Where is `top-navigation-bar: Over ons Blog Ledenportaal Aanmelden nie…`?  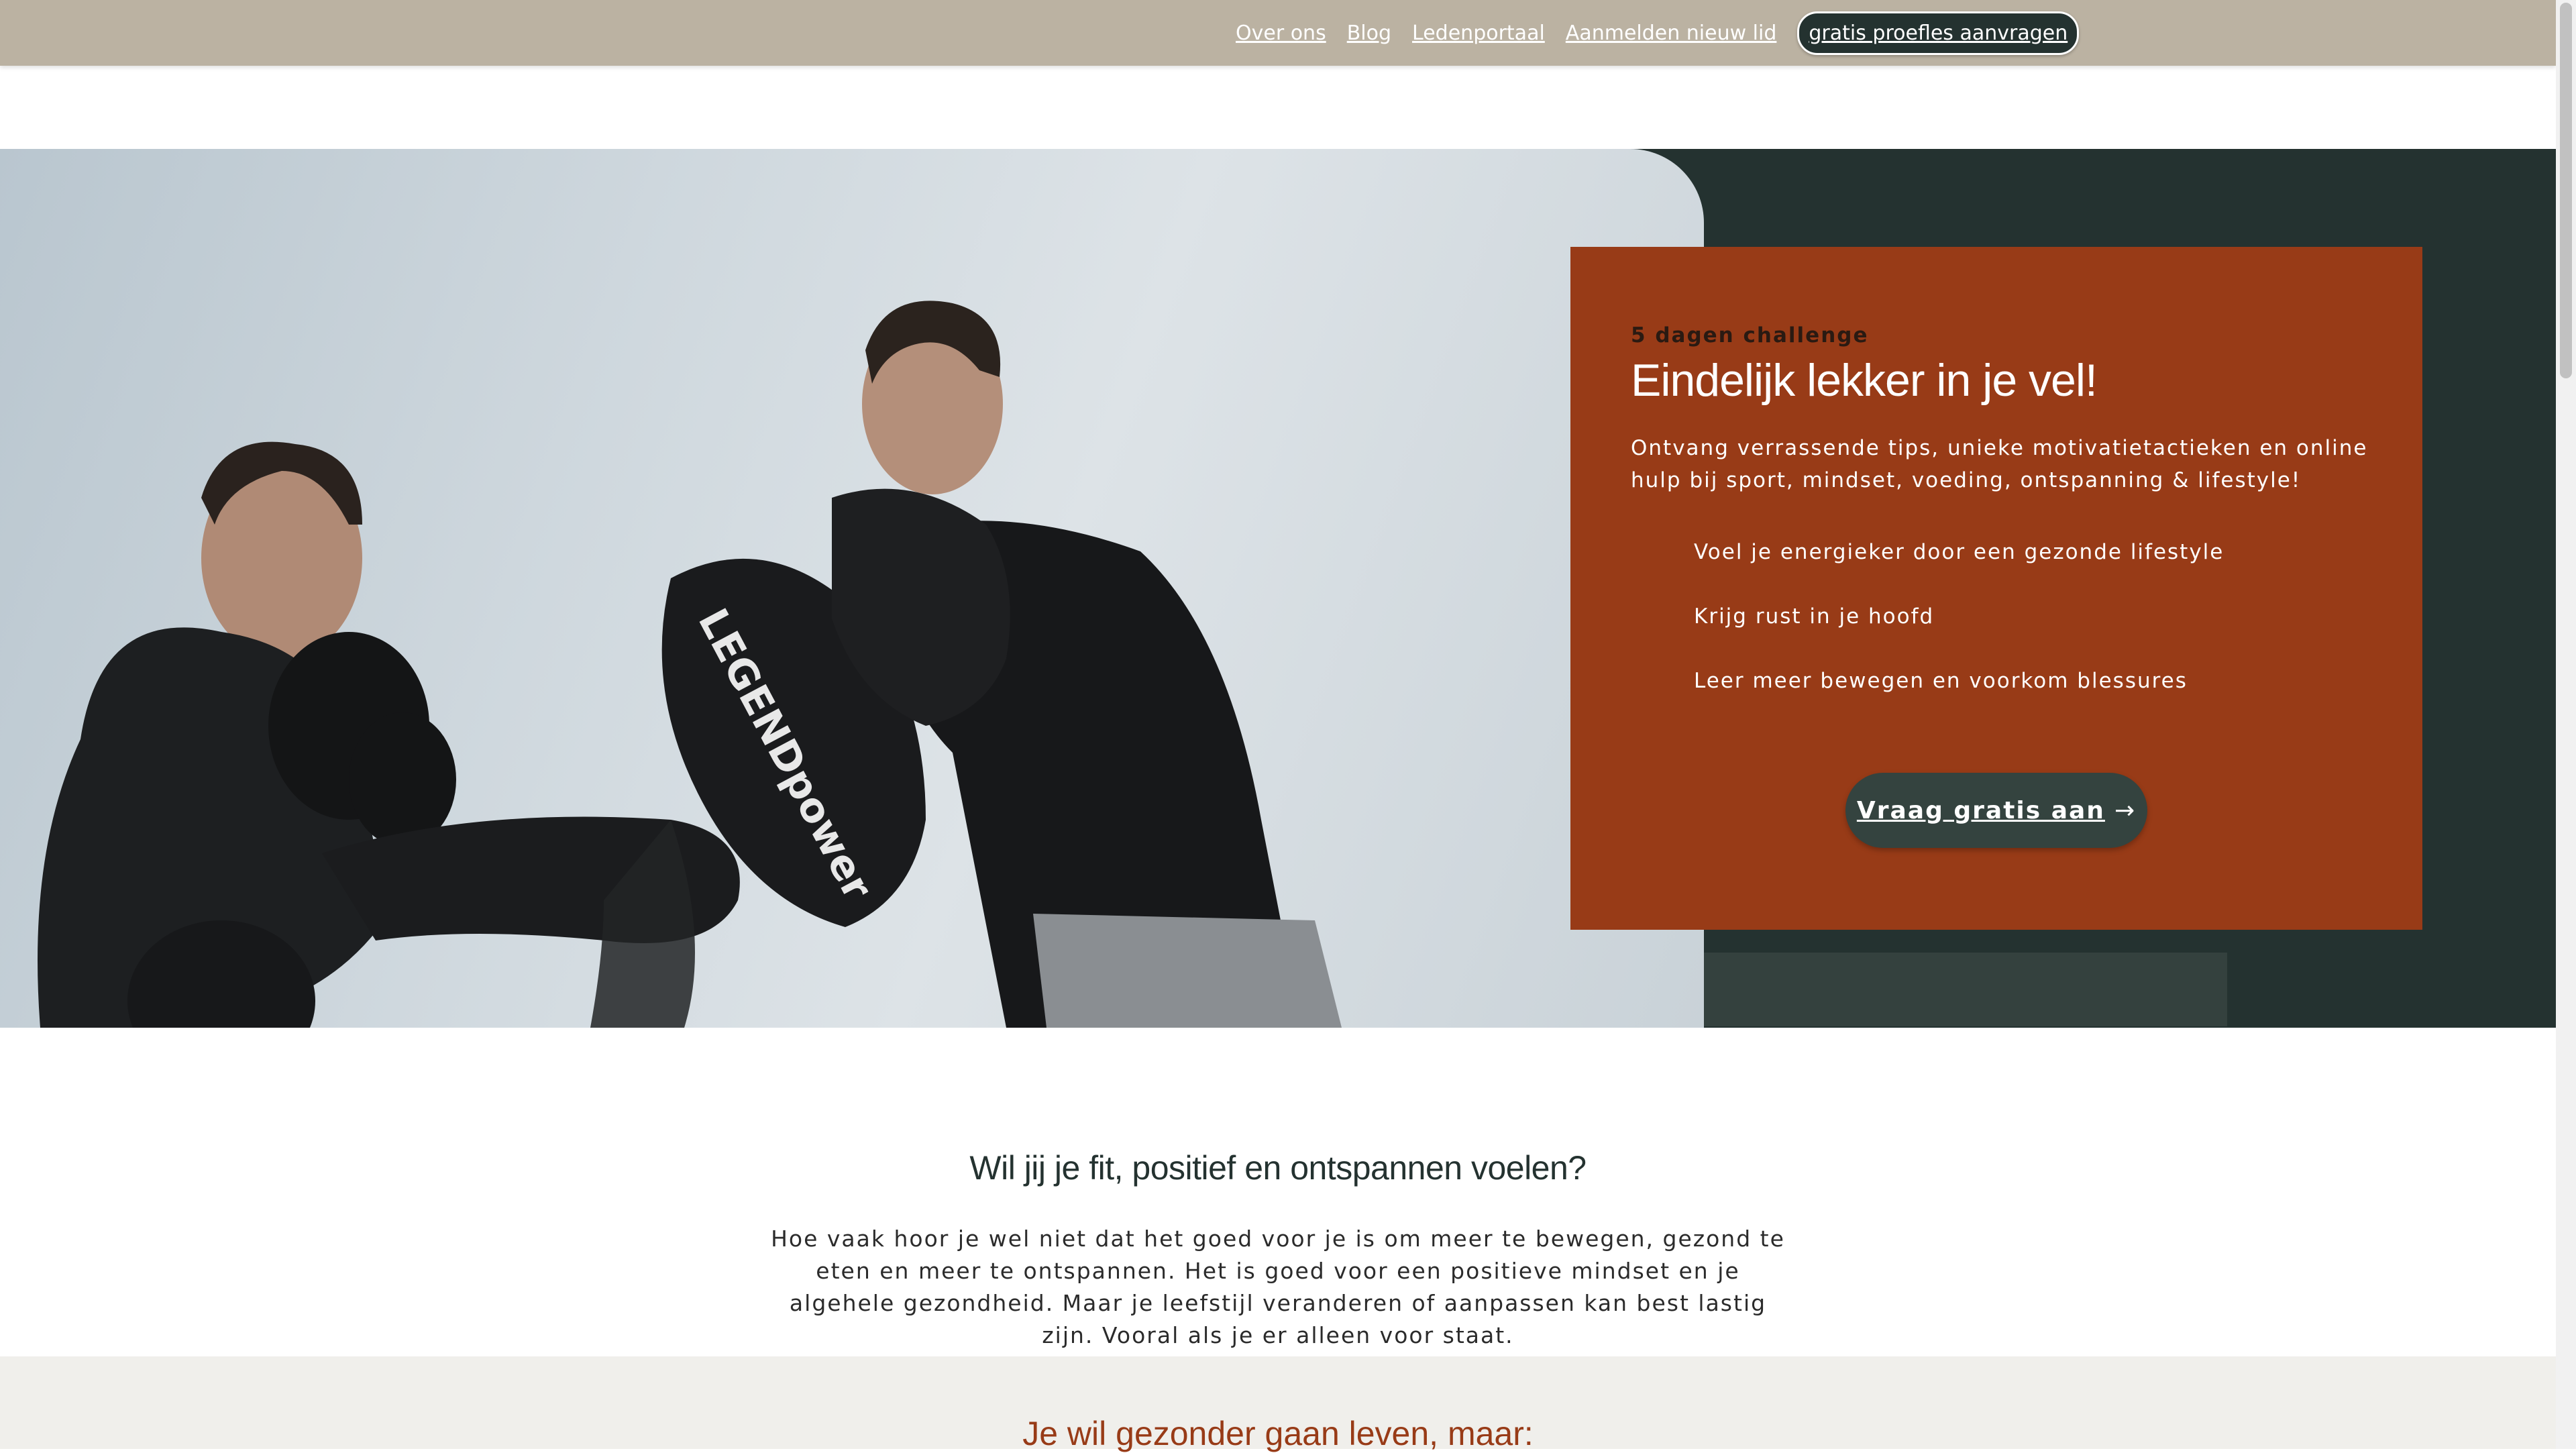 top-navigation-bar: Over ons Blog Ledenportaal Aanmelden nie… is located at coordinates (1278, 33).